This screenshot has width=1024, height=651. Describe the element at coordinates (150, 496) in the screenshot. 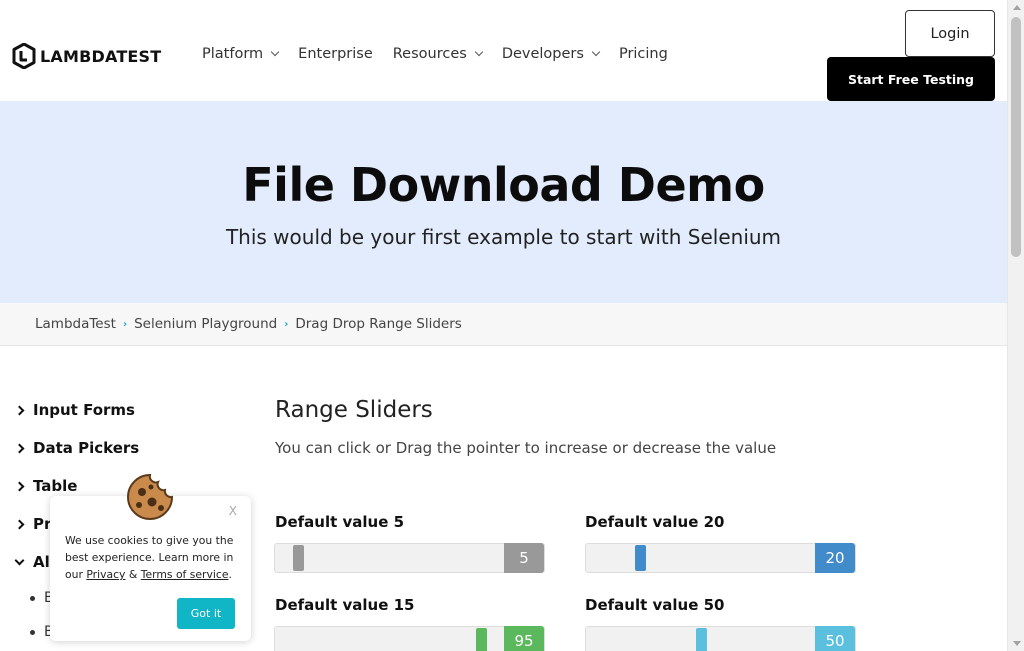

I see `cookie-icon` at that location.